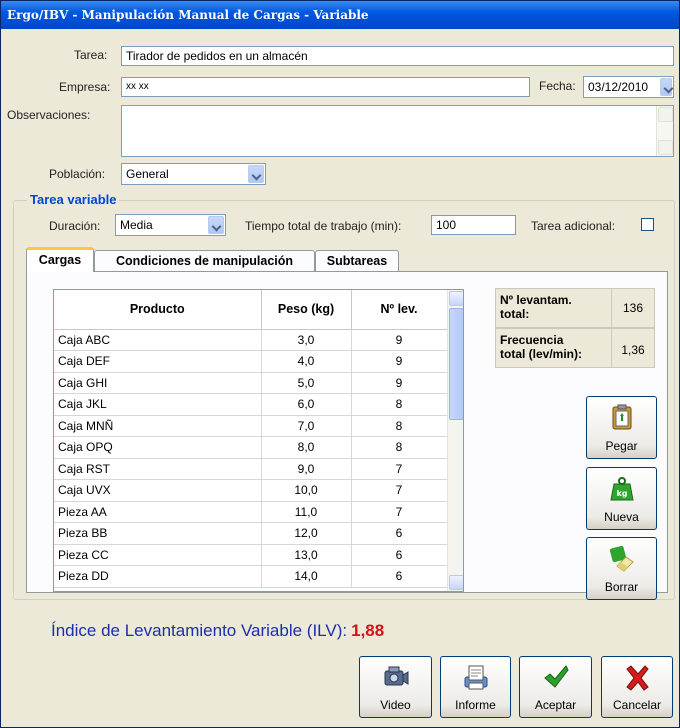 The height and width of the screenshot is (728, 680). What do you see at coordinates (158, 426) in the screenshot?
I see `cell-producto: Caja MNÑ` at bounding box center [158, 426].